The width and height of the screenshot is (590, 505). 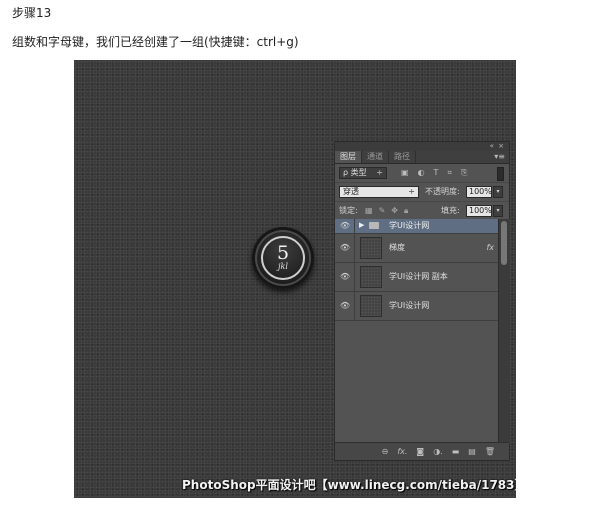 I want to click on layer-name: 学UI设计网 副本, so click(x=418, y=276).